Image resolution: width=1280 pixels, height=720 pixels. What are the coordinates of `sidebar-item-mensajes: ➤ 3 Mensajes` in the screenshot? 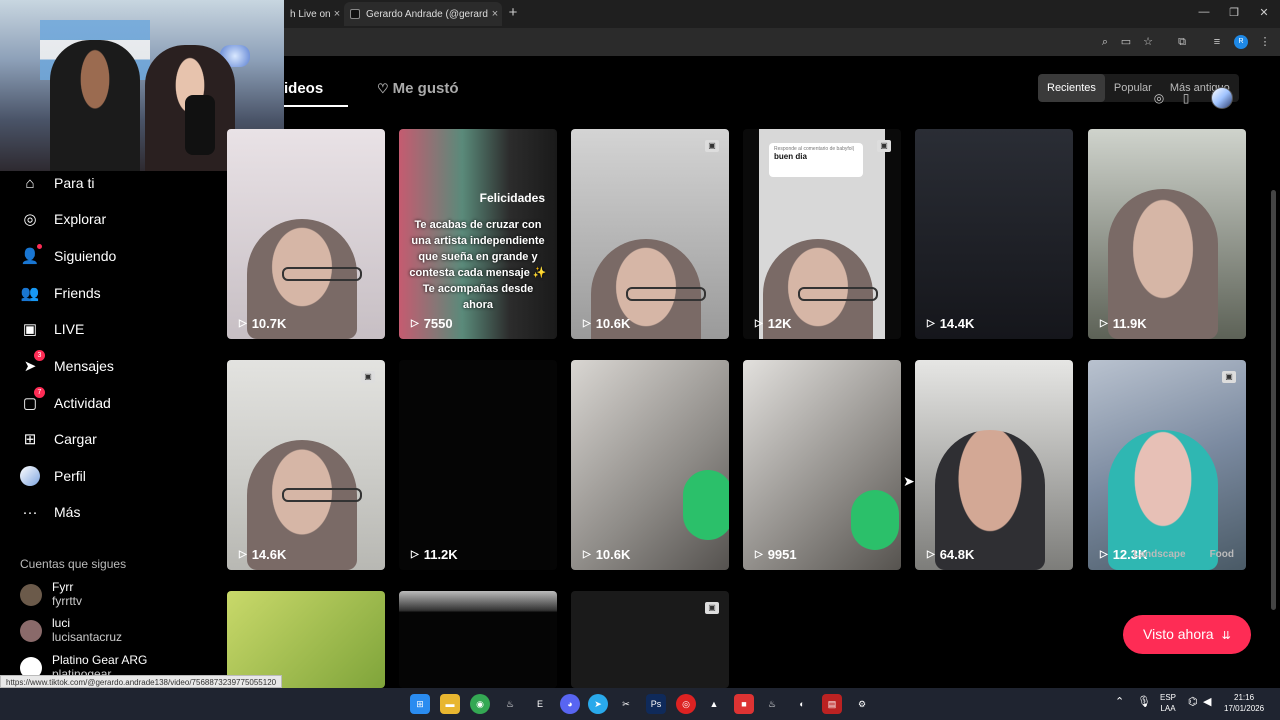 It's located at (67, 364).